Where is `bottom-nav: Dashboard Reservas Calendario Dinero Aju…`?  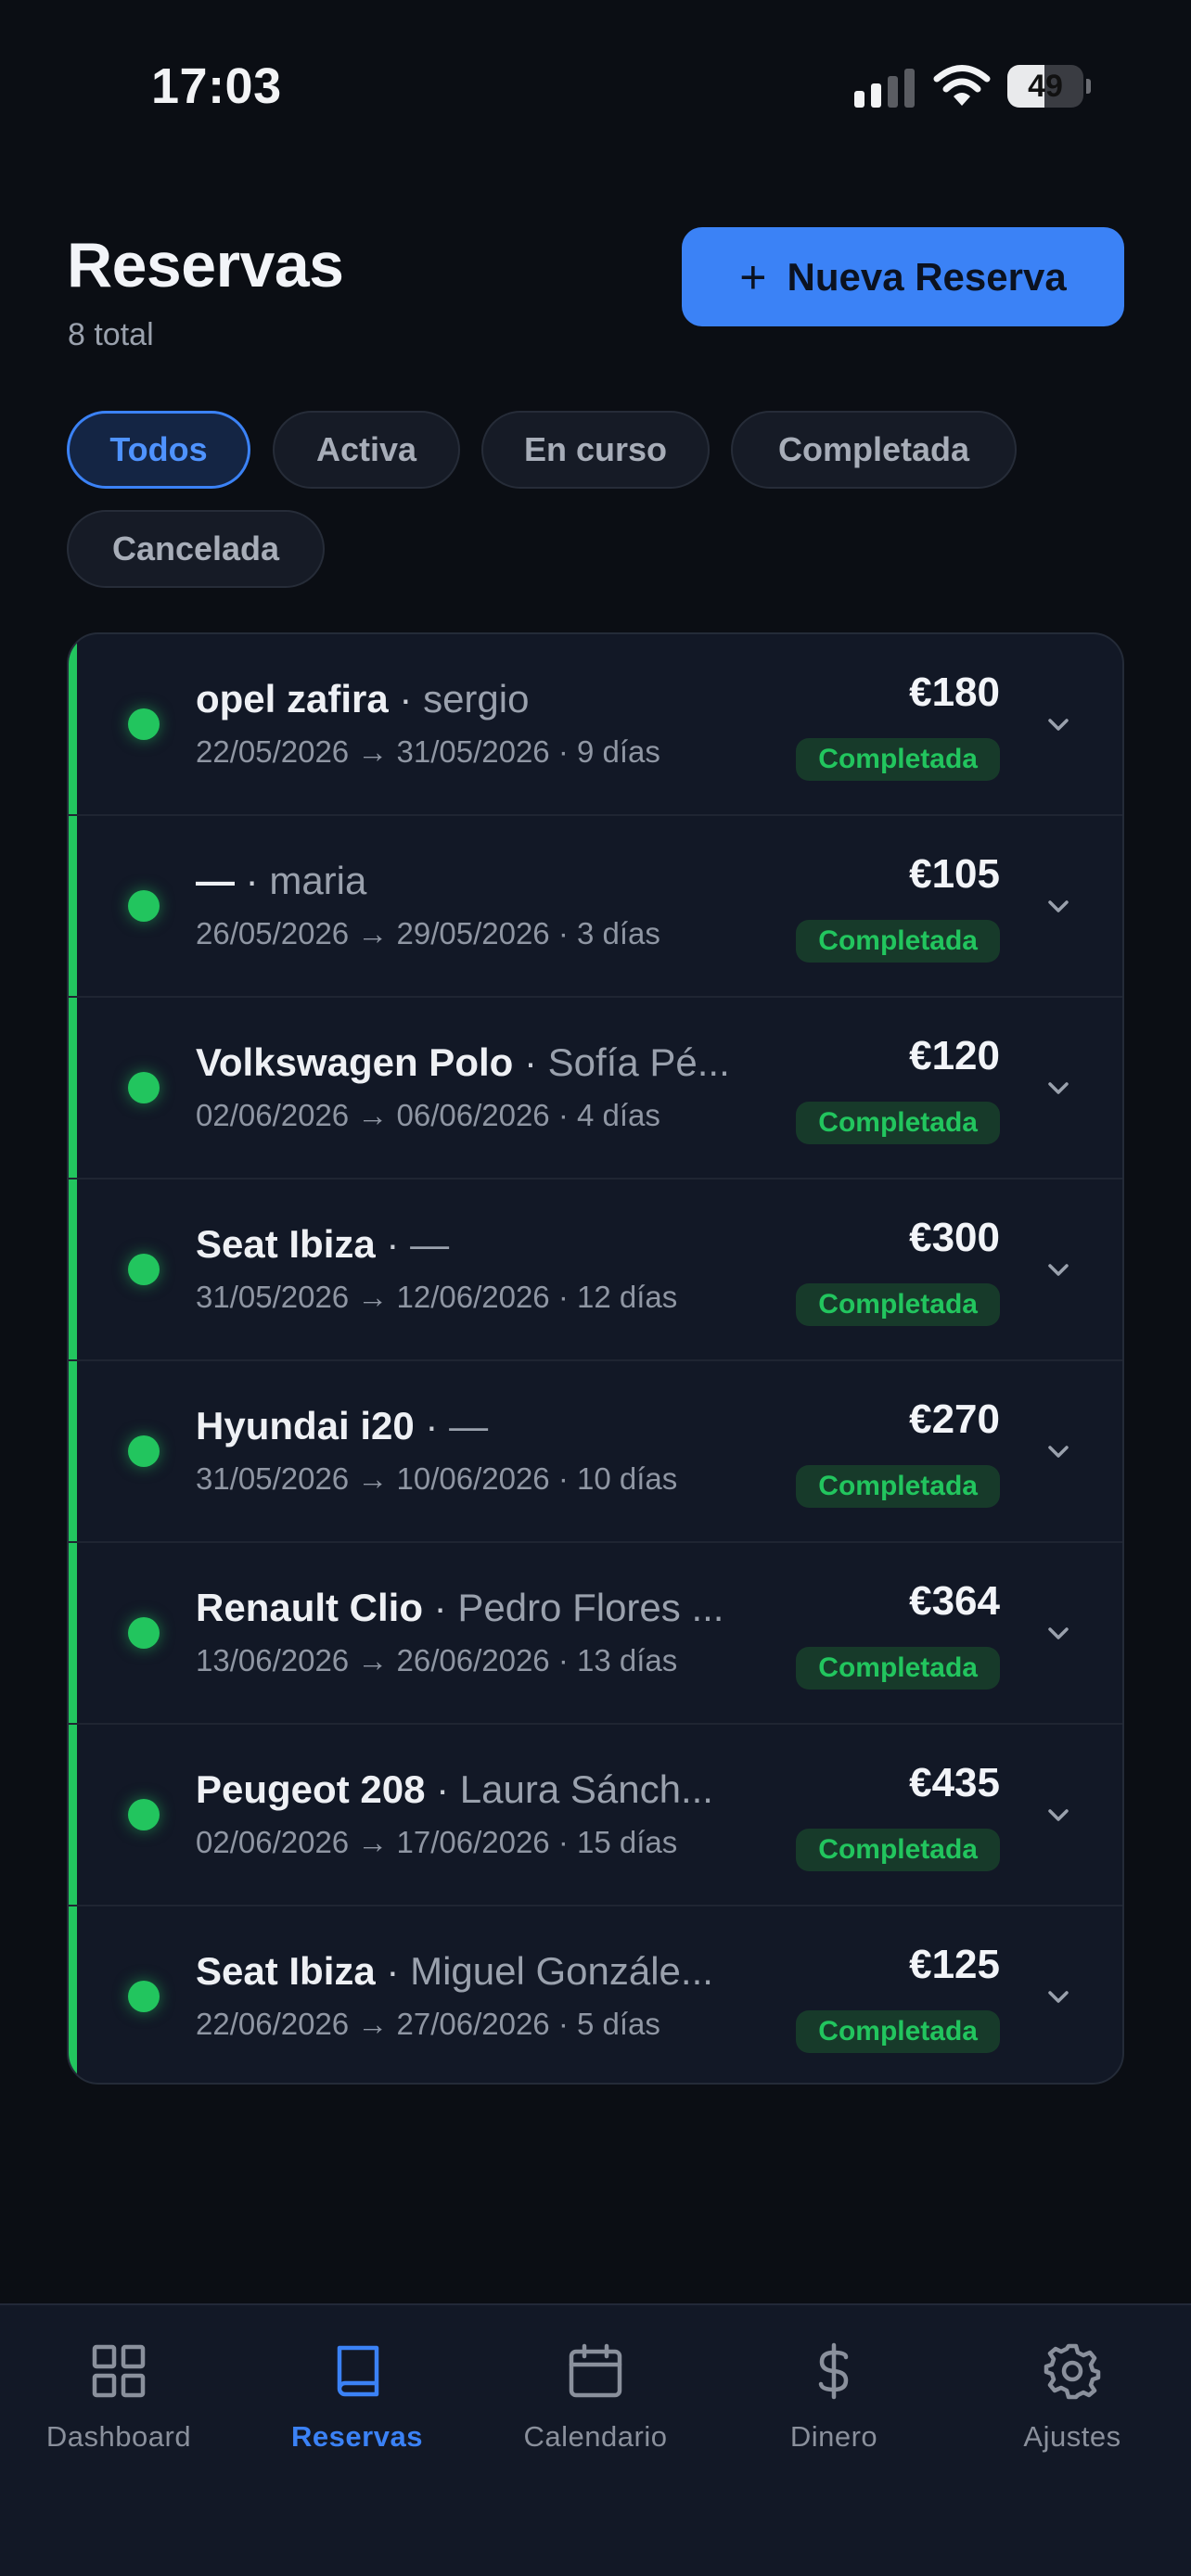 bottom-nav: Dashboard Reservas Calendario Dinero Aju… is located at coordinates (595, 2439).